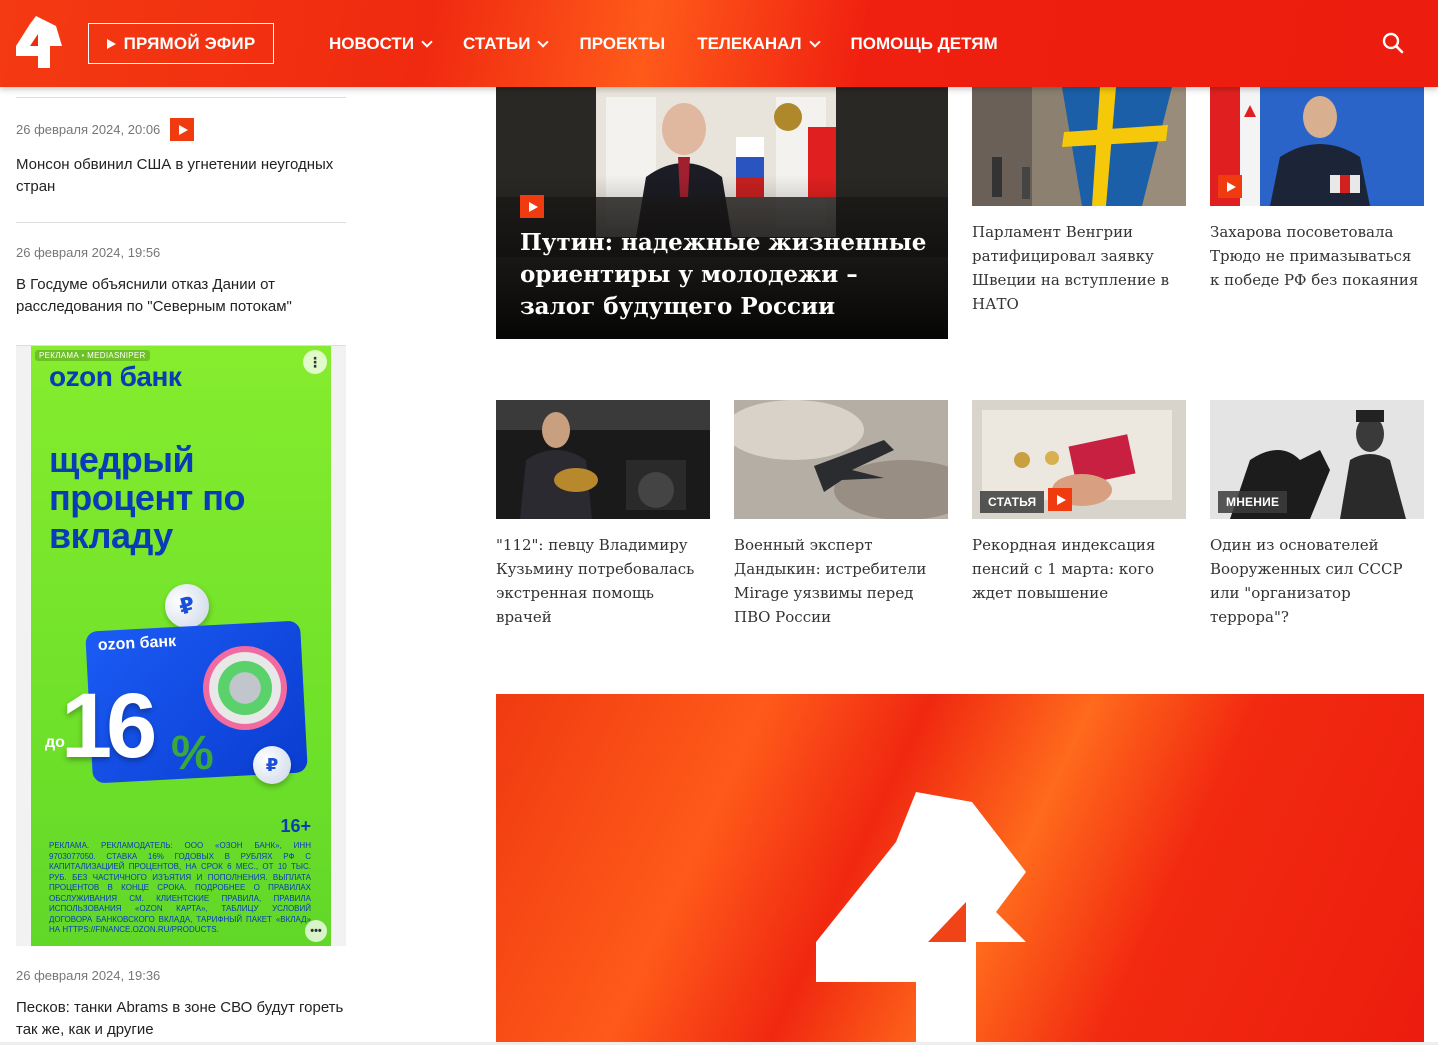  What do you see at coordinates (1317, 459) in the screenshot?
I see `article-thumbnail: МНЕНИЕ` at bounding box center [1317, 459].